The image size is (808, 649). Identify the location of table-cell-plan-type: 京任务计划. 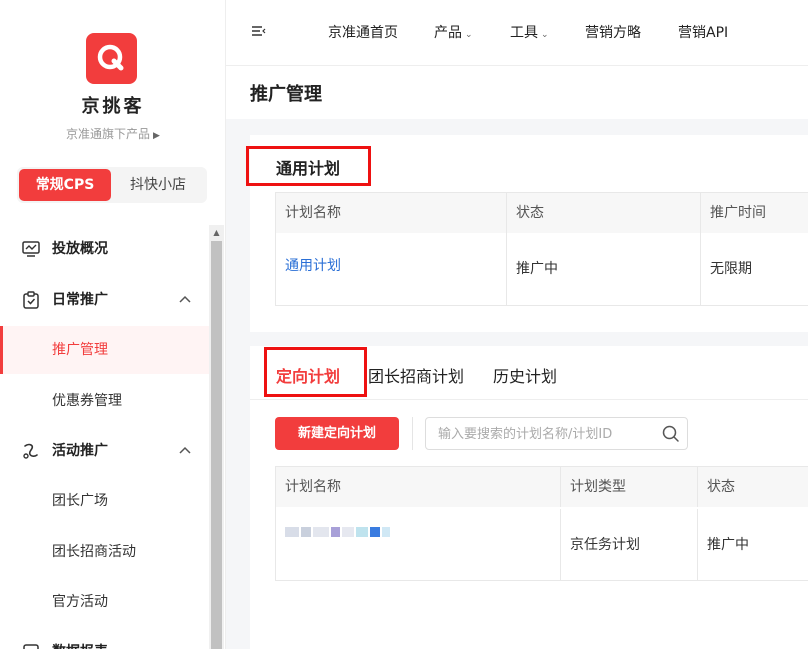
(629, 545).